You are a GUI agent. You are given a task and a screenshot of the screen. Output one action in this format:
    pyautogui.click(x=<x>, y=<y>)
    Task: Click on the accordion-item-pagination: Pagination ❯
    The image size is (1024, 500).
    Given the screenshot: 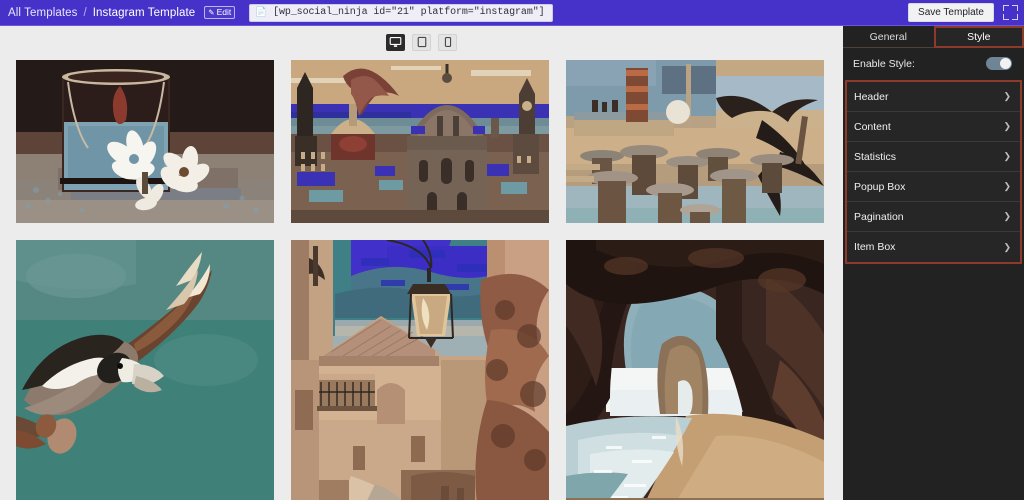 What is the action you would take?
    pyautogui.click(x=933, y=217)
    